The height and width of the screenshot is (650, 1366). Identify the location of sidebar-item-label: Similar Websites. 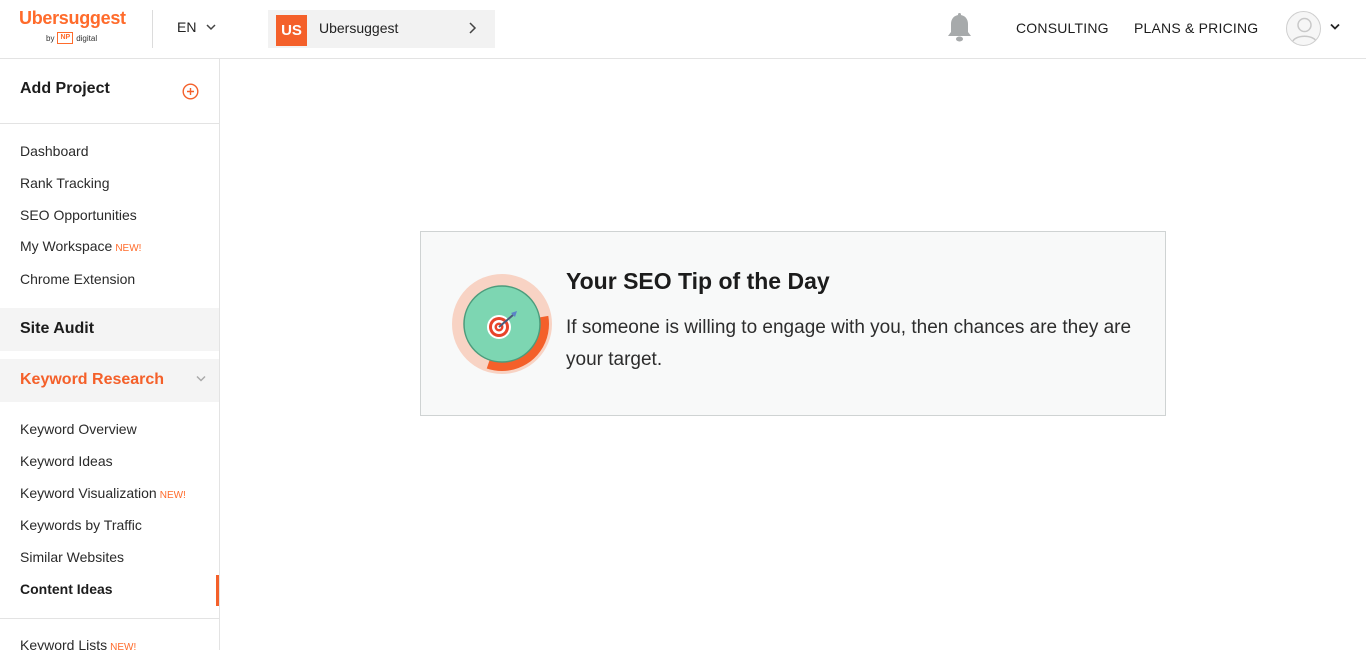
(72, 557).